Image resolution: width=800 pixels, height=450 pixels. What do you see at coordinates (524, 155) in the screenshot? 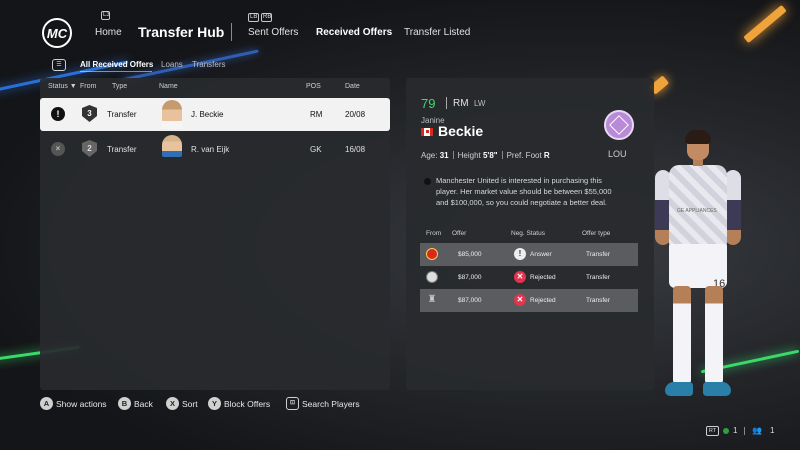
I see `foot-label: Pref. Foot` at bounding box center [524, 155].